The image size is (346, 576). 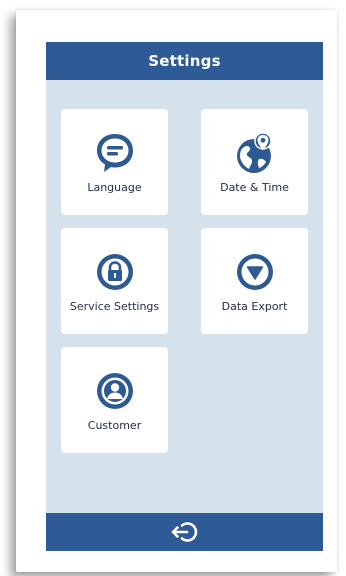 I want to click on service-settings-tile: Service Settings, so click(x=114, y=281).